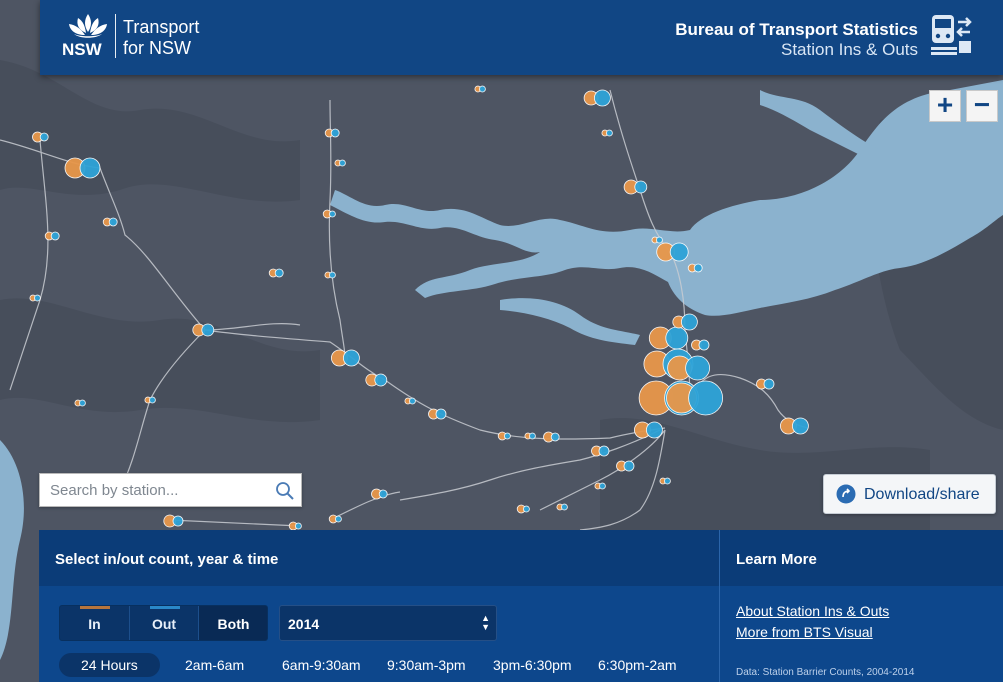  Describe the element at coordinates (167, 559) in the screenshot. I see `controls-title: Select in/out count, year & time` at that location.